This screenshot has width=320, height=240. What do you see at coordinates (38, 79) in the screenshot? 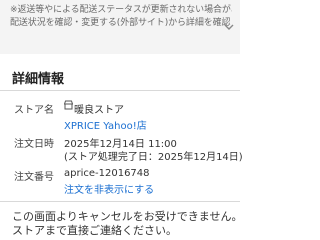
I see `section-title: 詳細情報` at bounding box center [38, 79].